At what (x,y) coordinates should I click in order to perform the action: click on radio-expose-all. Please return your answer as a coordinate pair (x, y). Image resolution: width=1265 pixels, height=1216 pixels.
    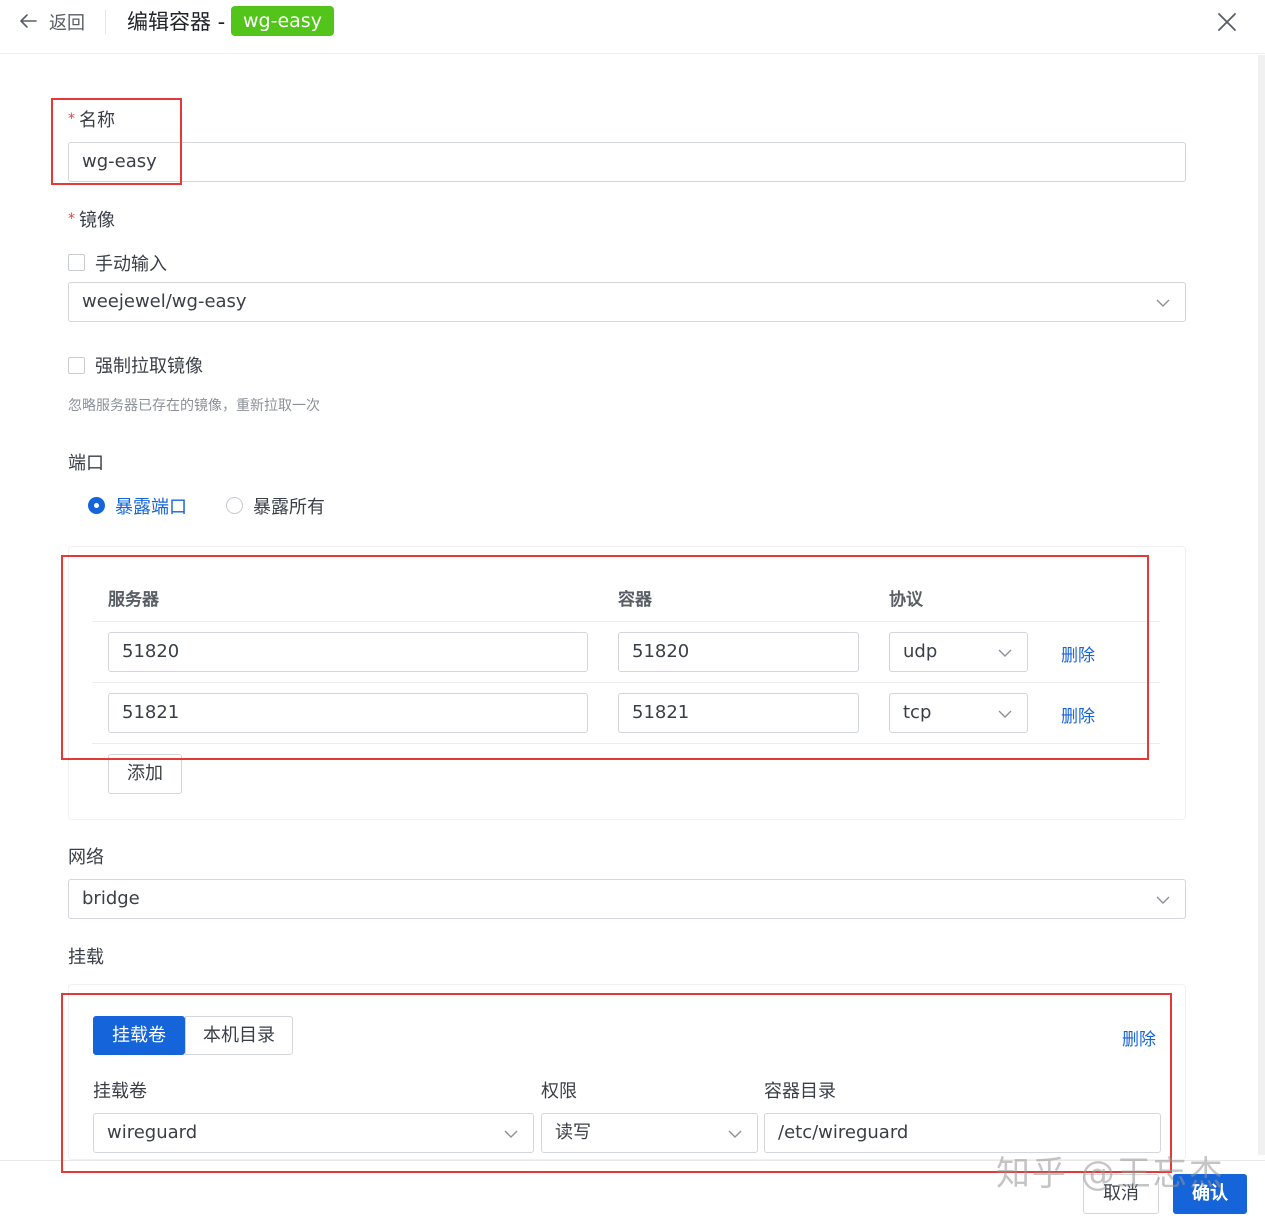
    Looking at the image, I should click on (234, 505).